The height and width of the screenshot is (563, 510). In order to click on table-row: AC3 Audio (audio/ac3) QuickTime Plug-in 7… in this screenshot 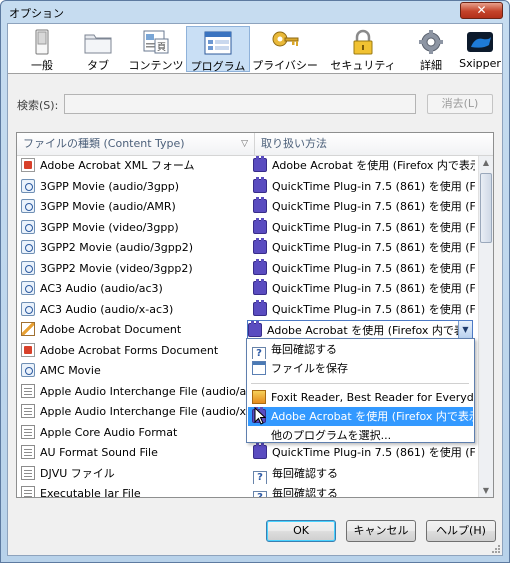, I will do `click(247, 289)`.